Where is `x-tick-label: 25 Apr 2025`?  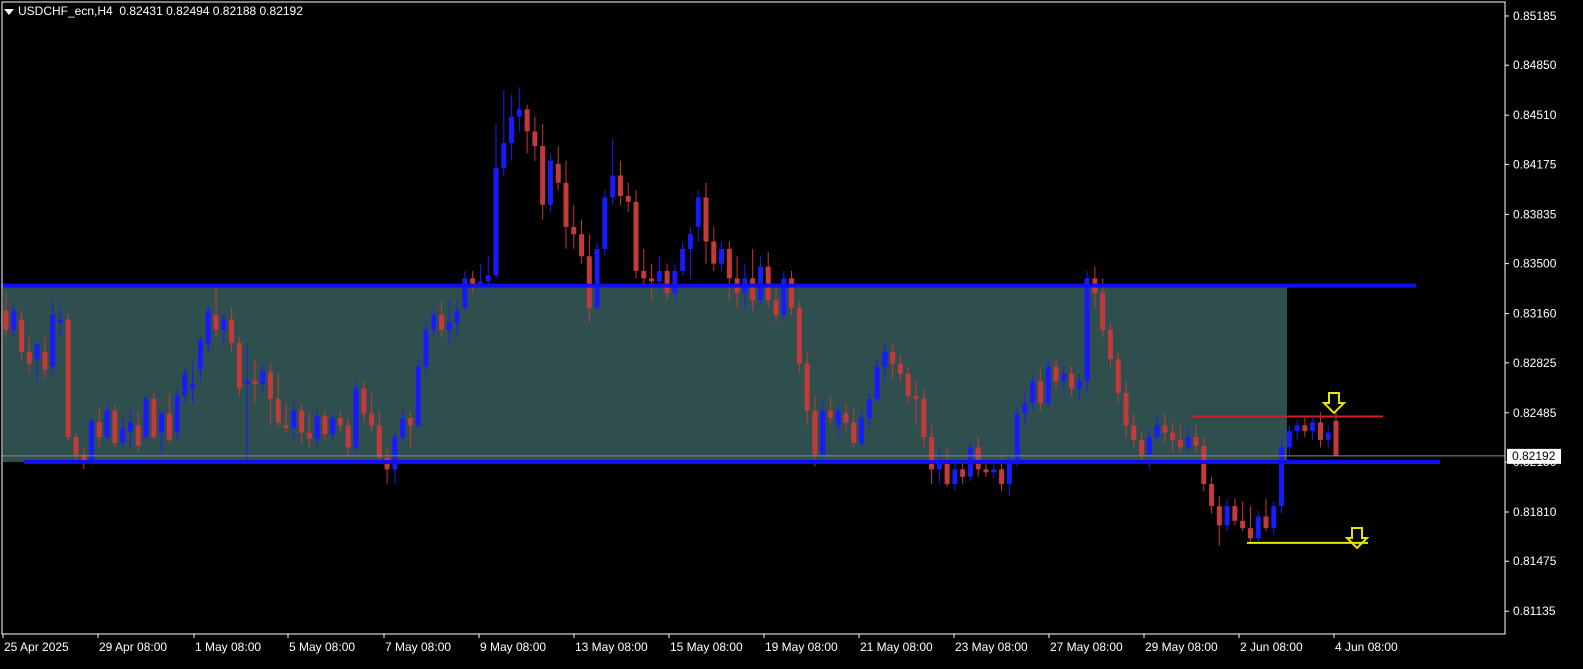
x-tick-label: 25 Apr 2025 is located at coordinates (36, 647).